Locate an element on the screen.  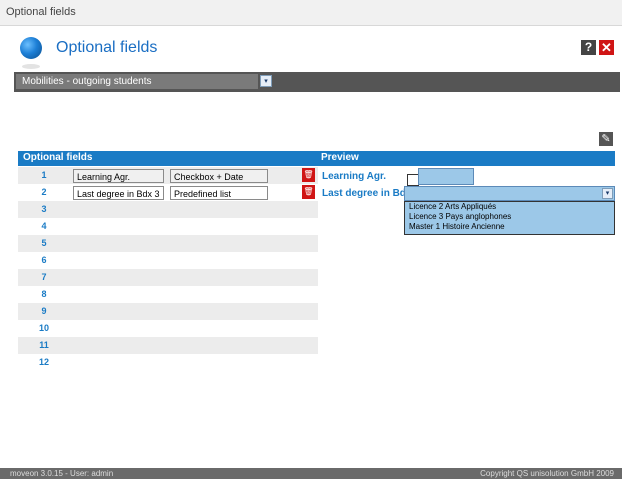
dropdown-option: Master 1 Histoire Ancienne is located at coordinates (509, 227).